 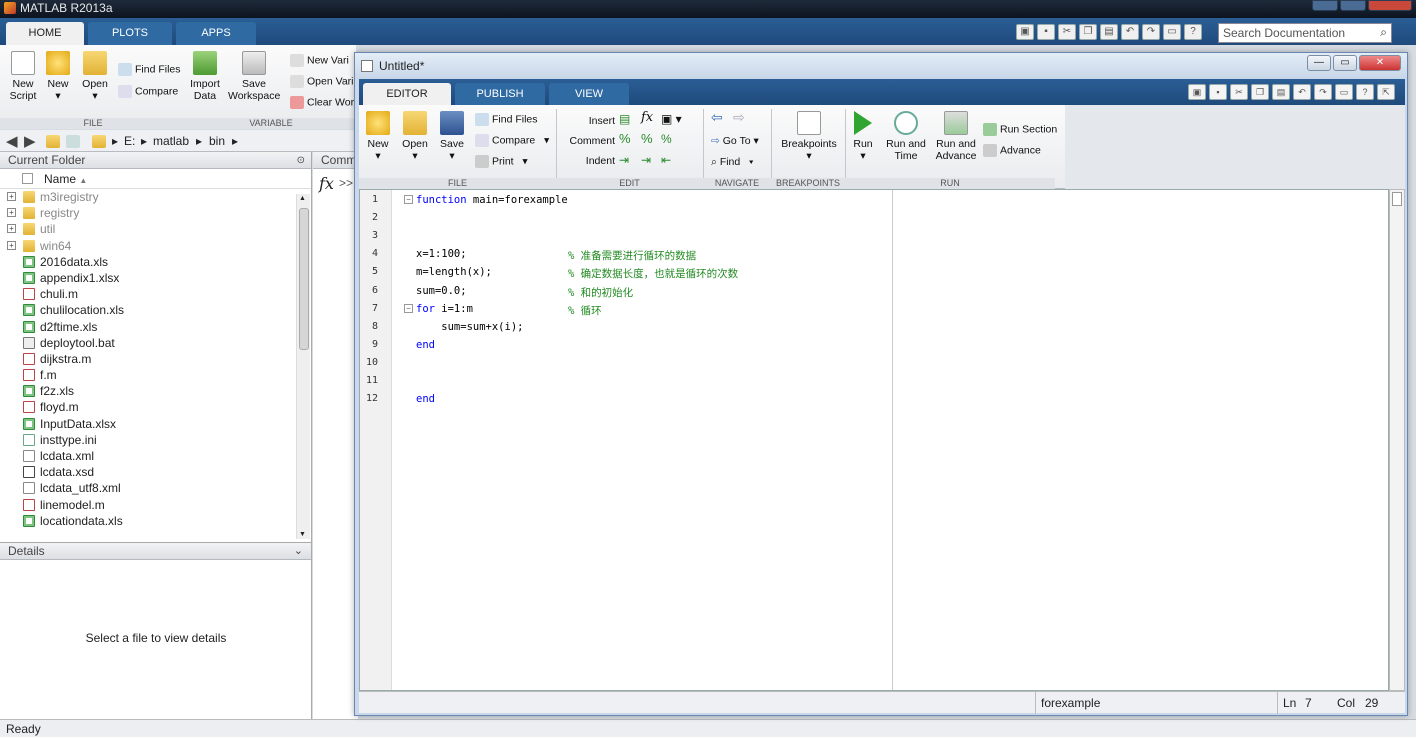 I want to click on code-line: m=length(x); % 确定数据长度，也就是循环的次数, so click(x=577, y=273).